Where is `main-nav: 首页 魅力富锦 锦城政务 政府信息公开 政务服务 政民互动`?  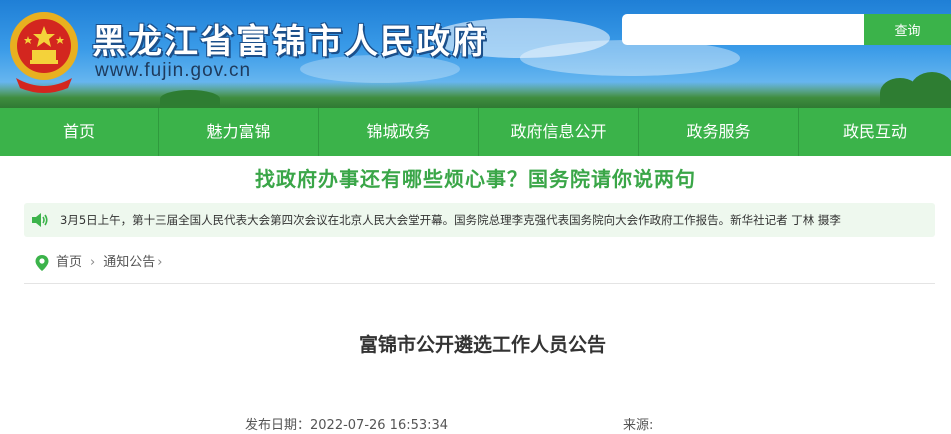 main-nav: 首页 魅力富锦 锦城政务 政府信息公开 政务服务 政民互动 is located at coordinates (475, 132).